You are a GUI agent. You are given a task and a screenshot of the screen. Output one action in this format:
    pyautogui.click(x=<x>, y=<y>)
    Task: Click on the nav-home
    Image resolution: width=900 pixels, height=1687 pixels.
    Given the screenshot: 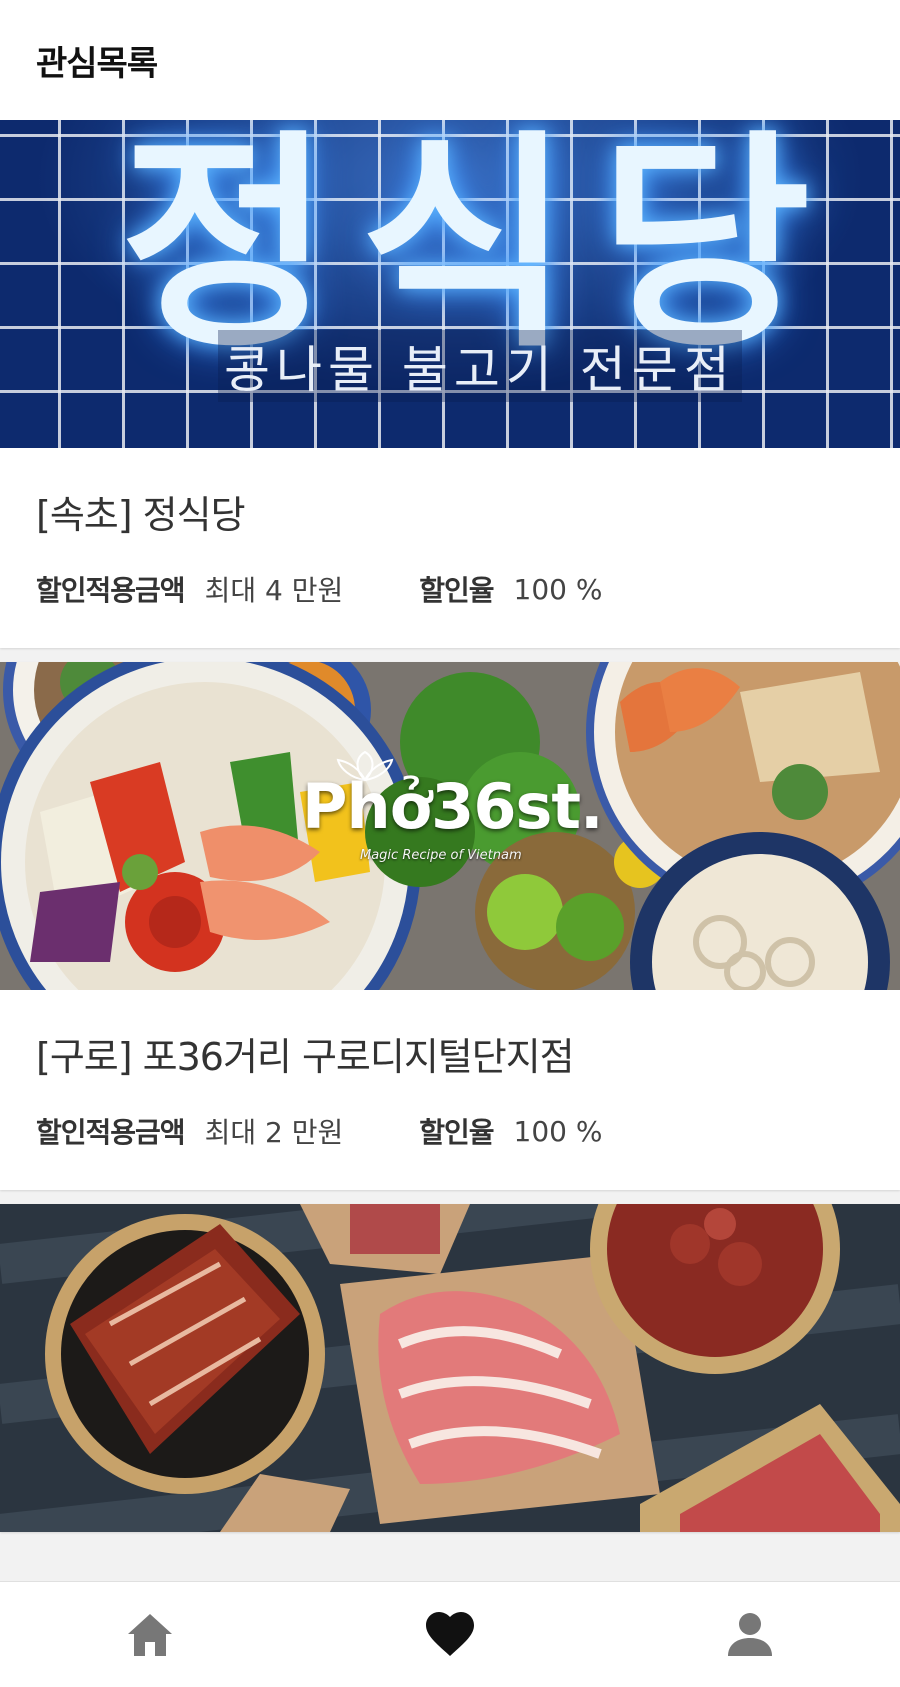 What is the action you would take?
    pyautogui.click(x=150, y=1635)
    